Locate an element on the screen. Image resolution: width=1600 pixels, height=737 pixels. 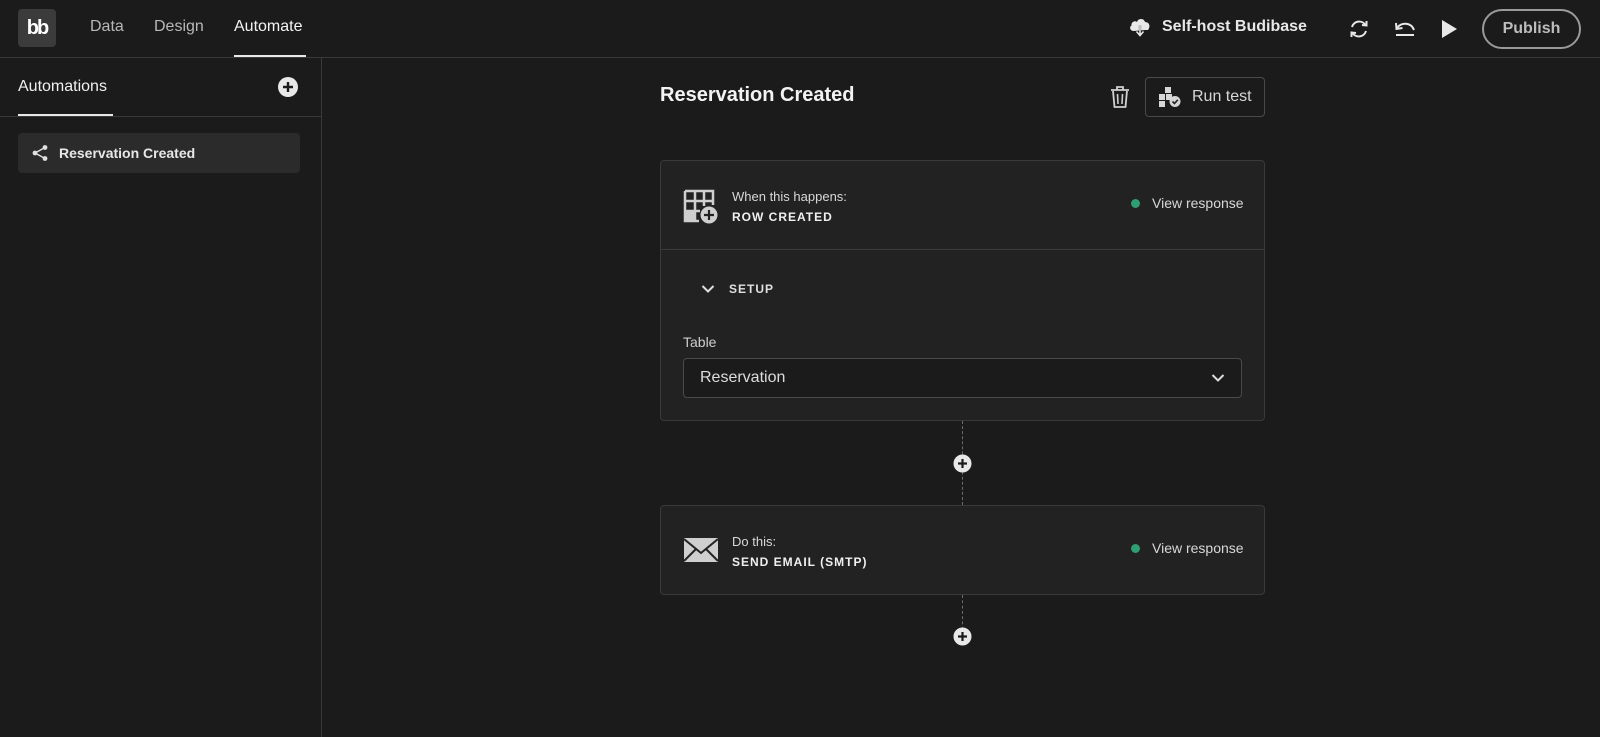
self-host-label: Self-host Budibase is located at coordinates (1234, 26).